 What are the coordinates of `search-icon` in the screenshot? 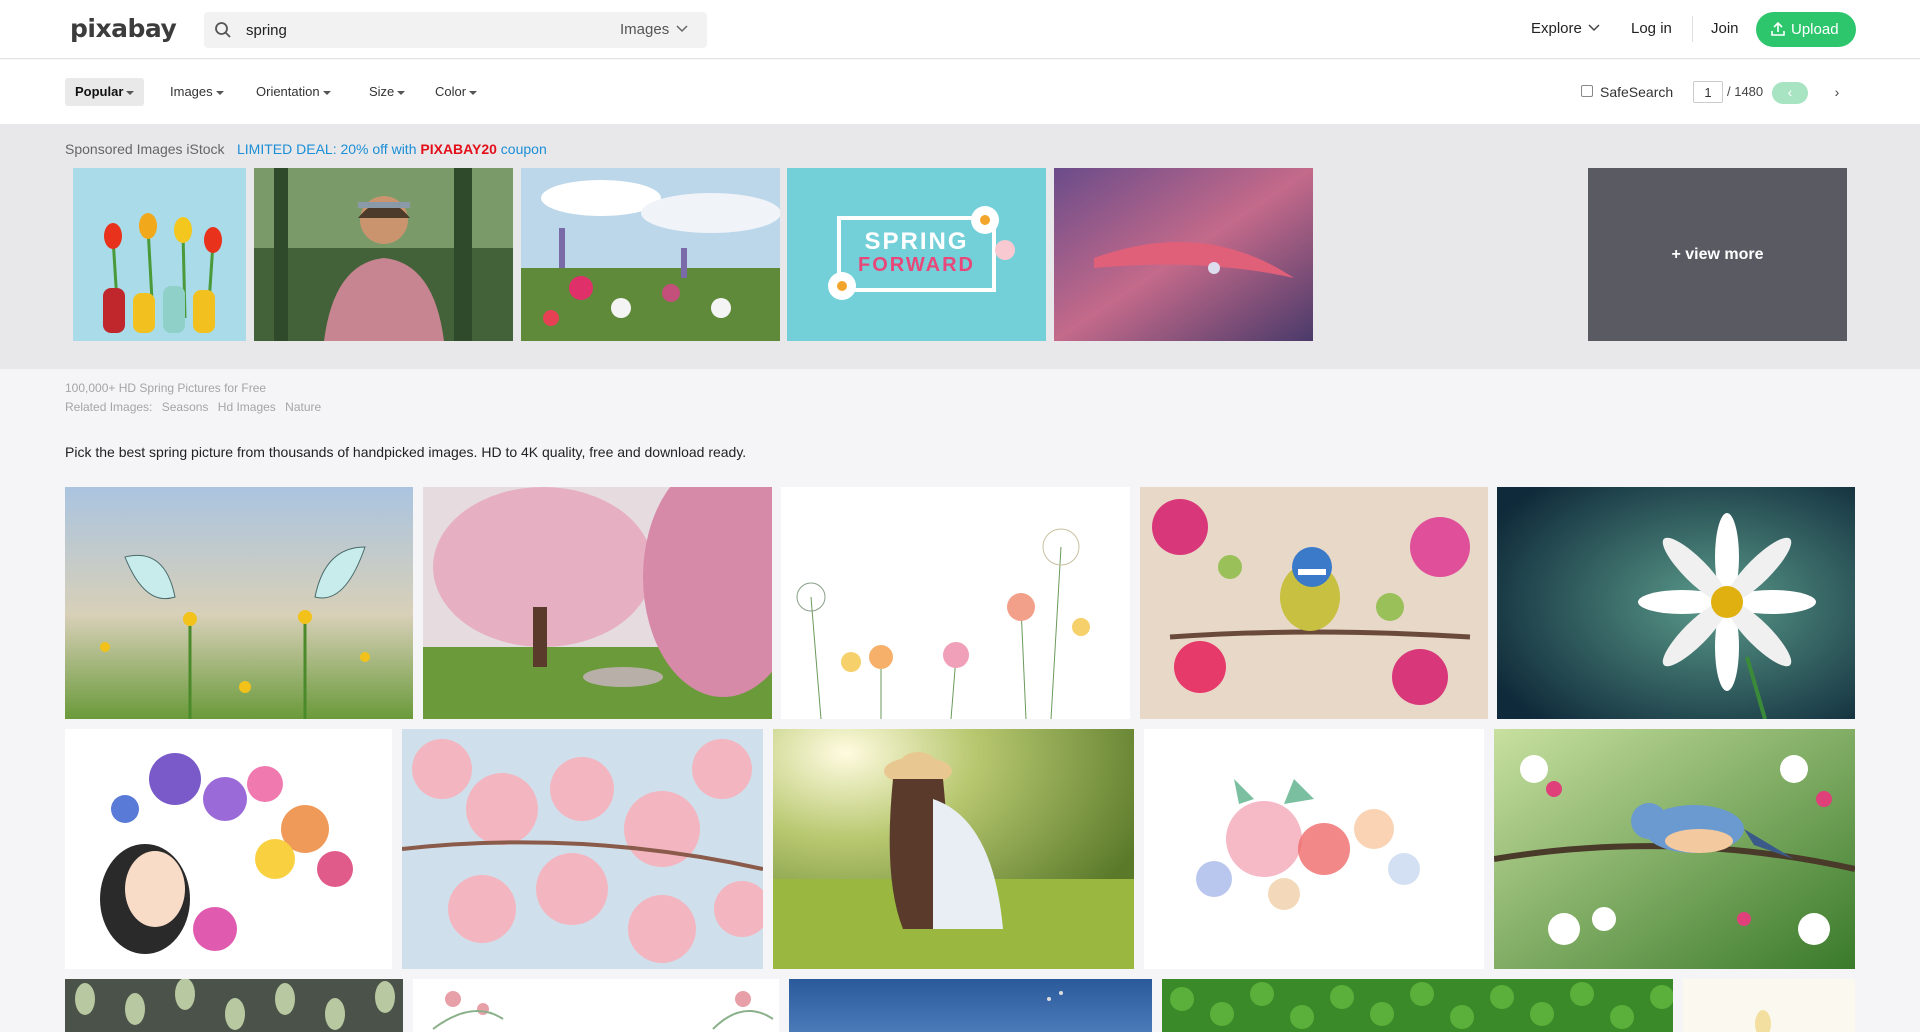 It's located at (223, 30).